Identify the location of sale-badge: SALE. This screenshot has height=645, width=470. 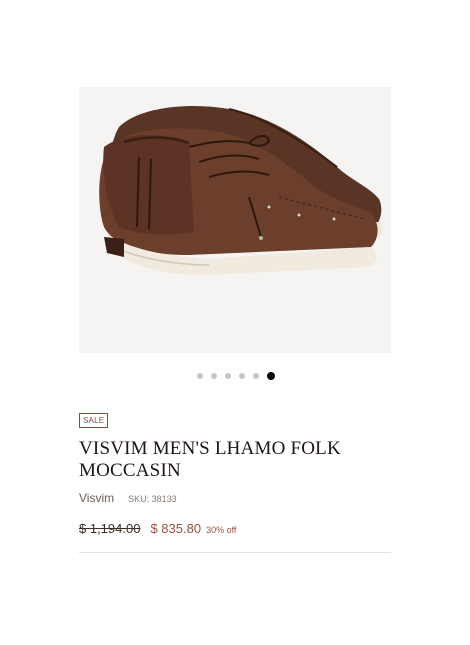
(94, 420).